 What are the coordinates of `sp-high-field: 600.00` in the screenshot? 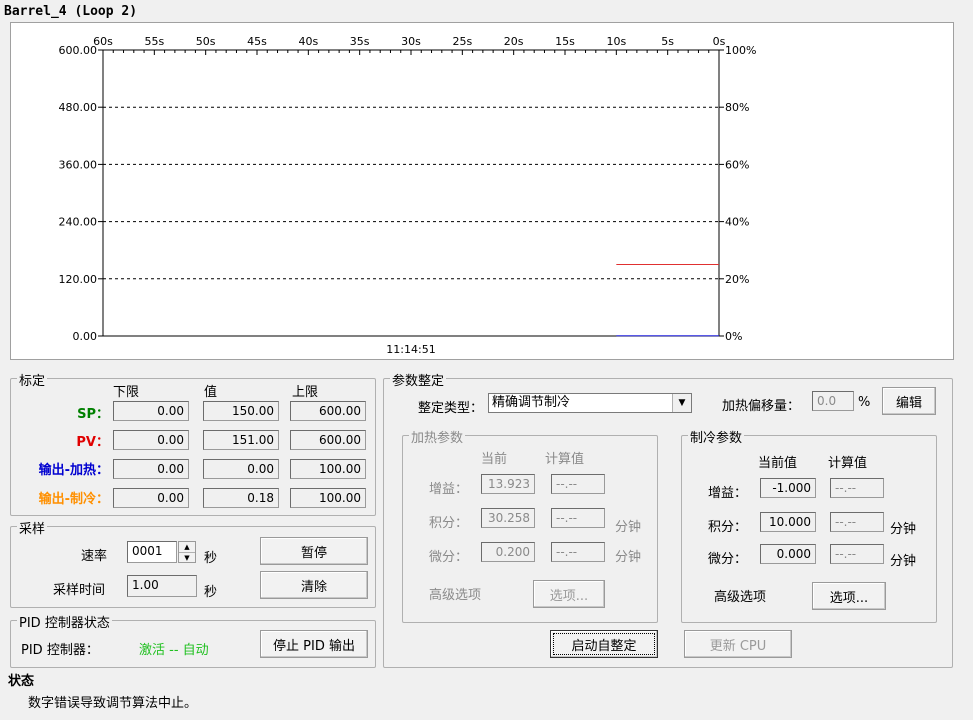 It's located at (328, 411).